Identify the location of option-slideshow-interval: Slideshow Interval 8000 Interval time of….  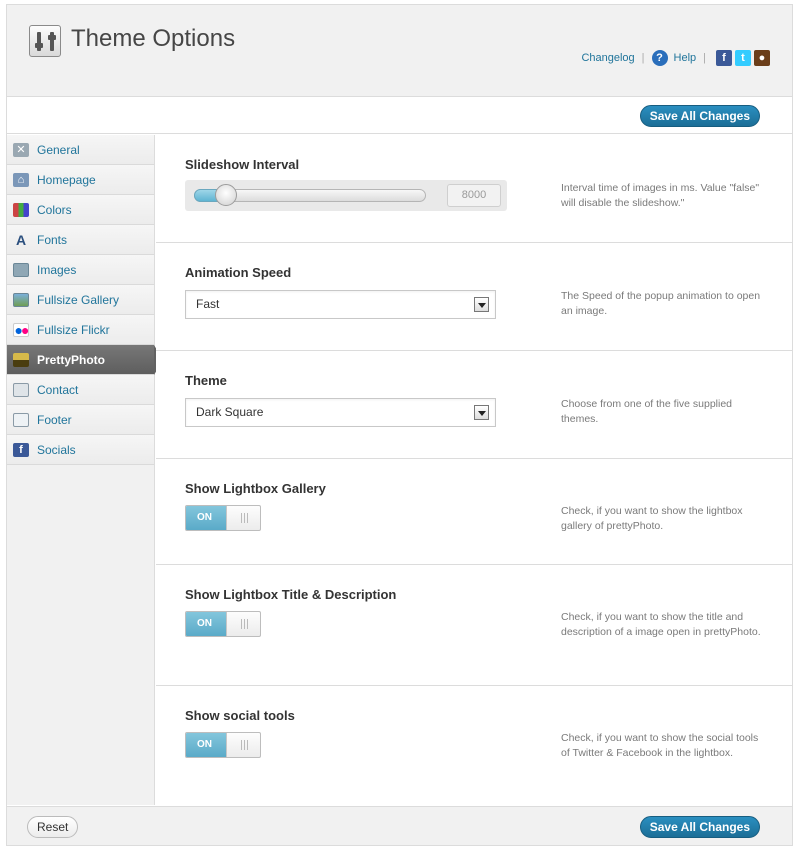
(474, 189).